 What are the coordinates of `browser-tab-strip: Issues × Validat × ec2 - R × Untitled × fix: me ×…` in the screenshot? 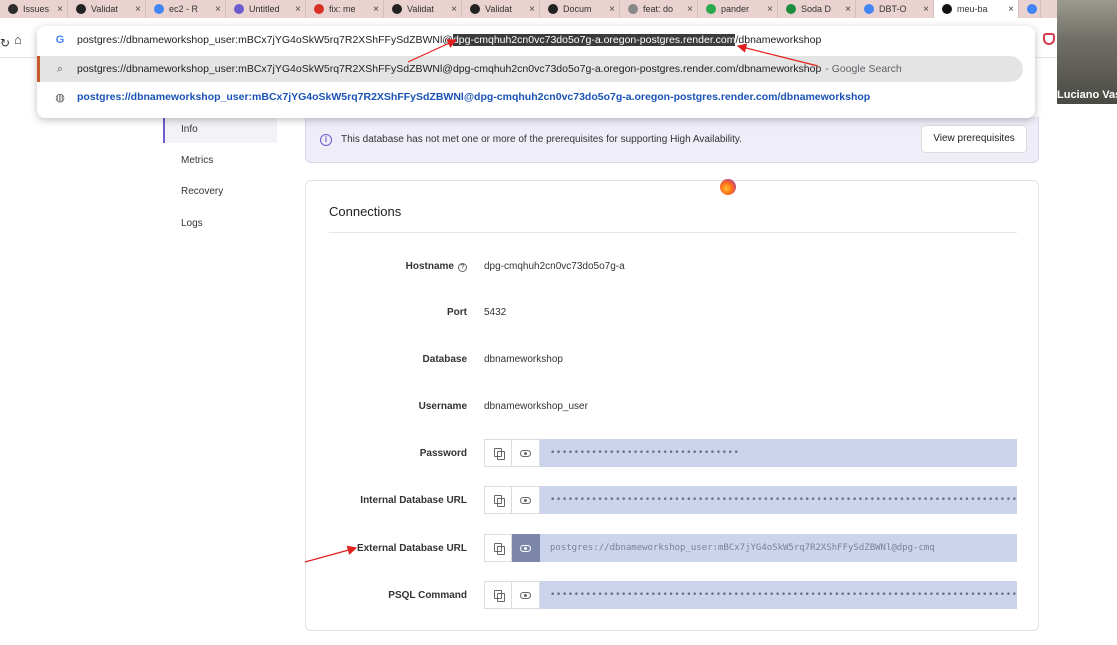 It's located at (558, 9).